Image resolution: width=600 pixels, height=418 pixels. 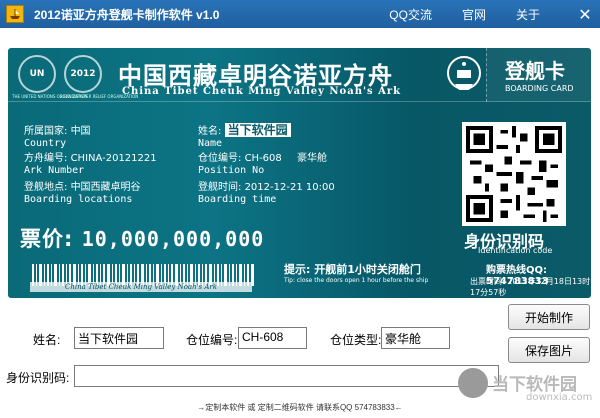 What do you see at coordinates (289, 187) in the screenshot?
I see `time-value: 2012-12-21 10:00` at bounding box center [289, 187].